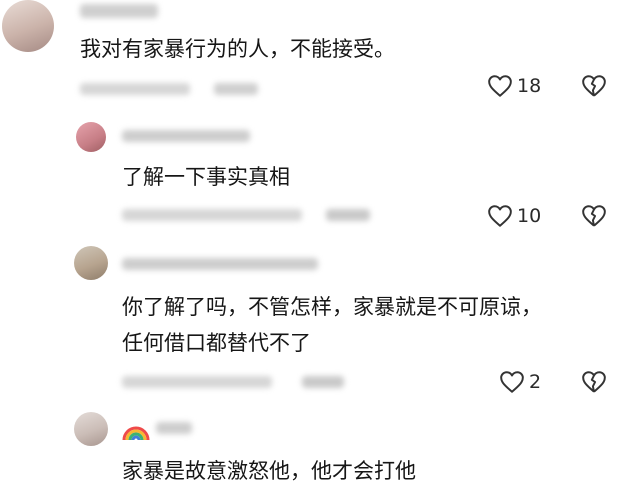 The height and width of the screenshot is (492, 640). Describe the element at coordinates (535, 382) in the screenshot. I see `like-count: 2` at that location.